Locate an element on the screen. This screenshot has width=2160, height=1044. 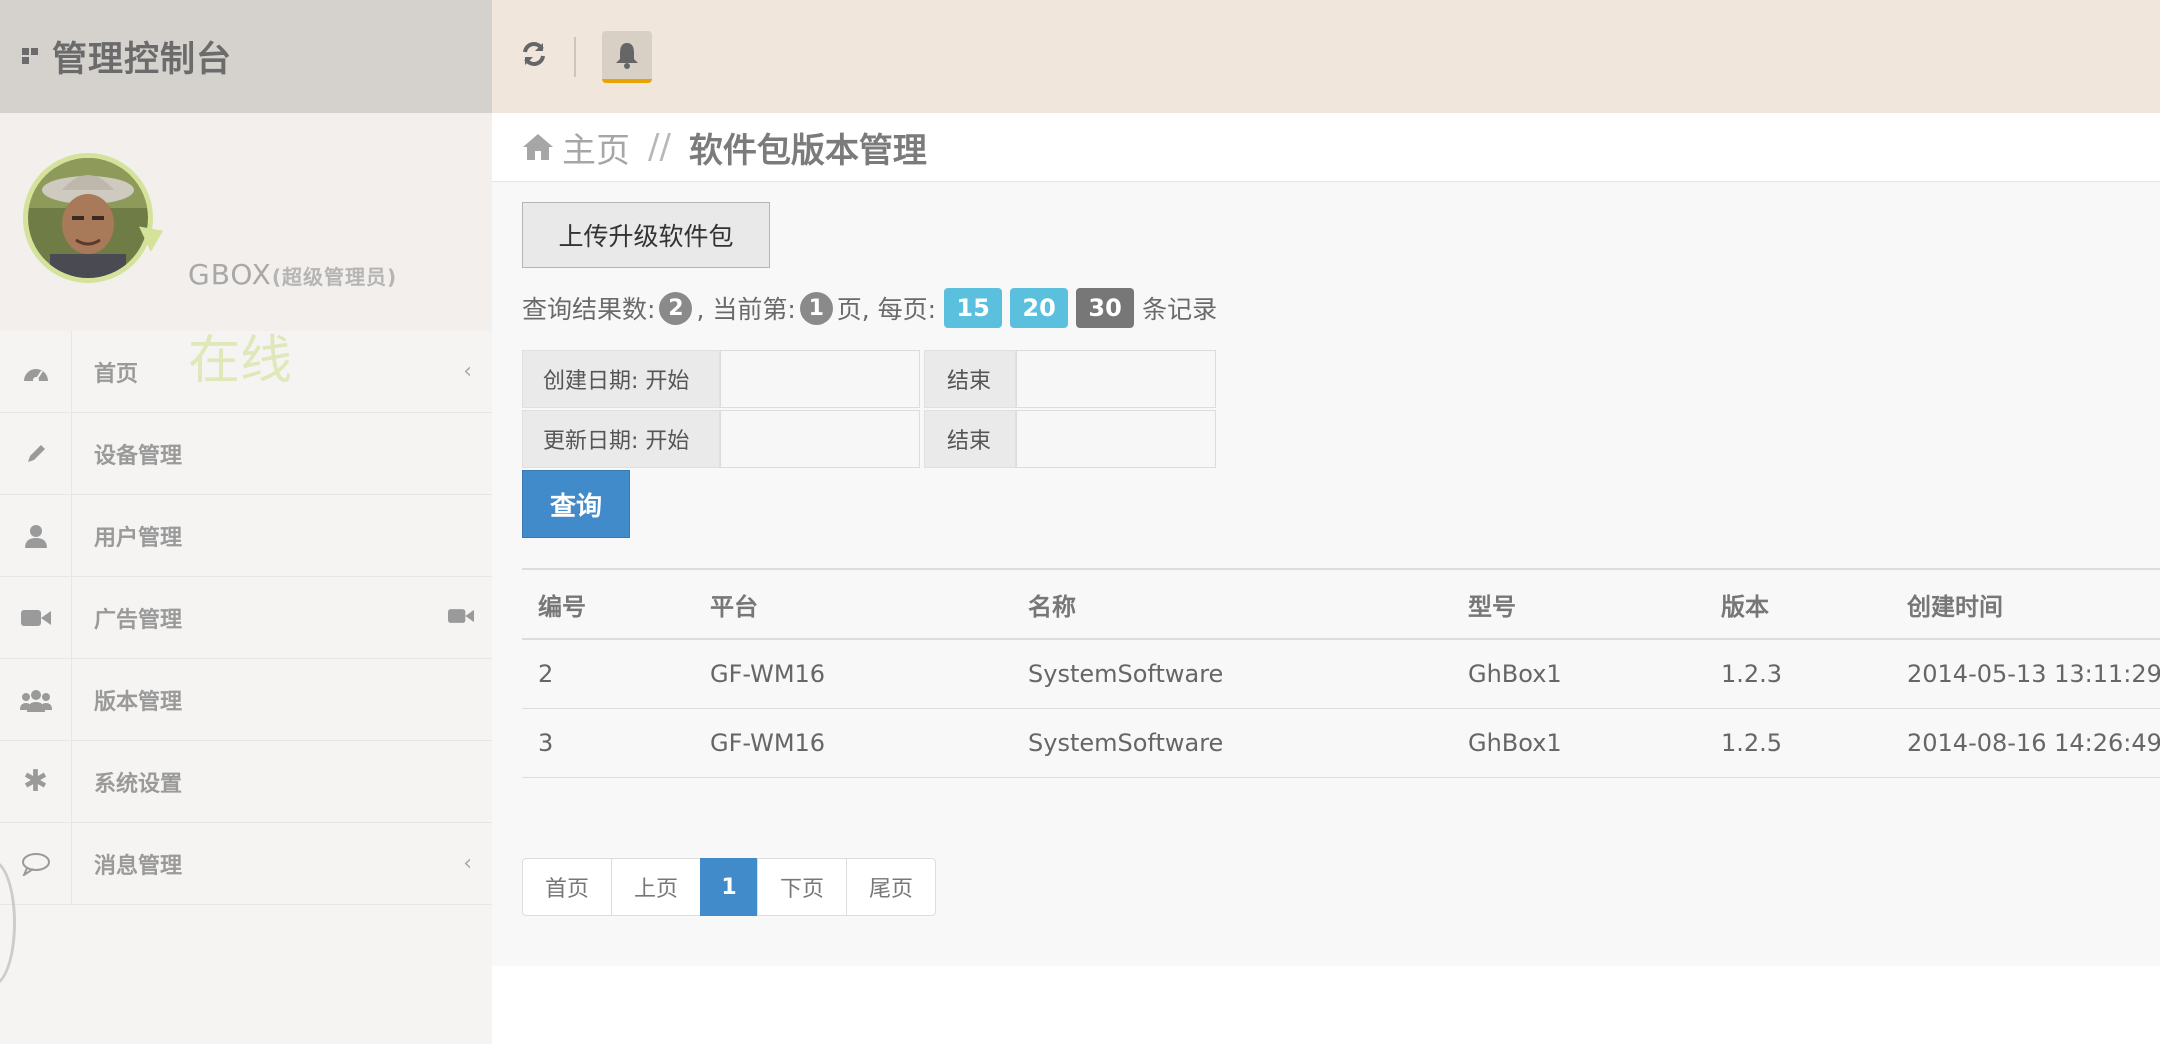
updated-date-row: 更新日期: 开始 结束 is located at coordinates (869, 439).